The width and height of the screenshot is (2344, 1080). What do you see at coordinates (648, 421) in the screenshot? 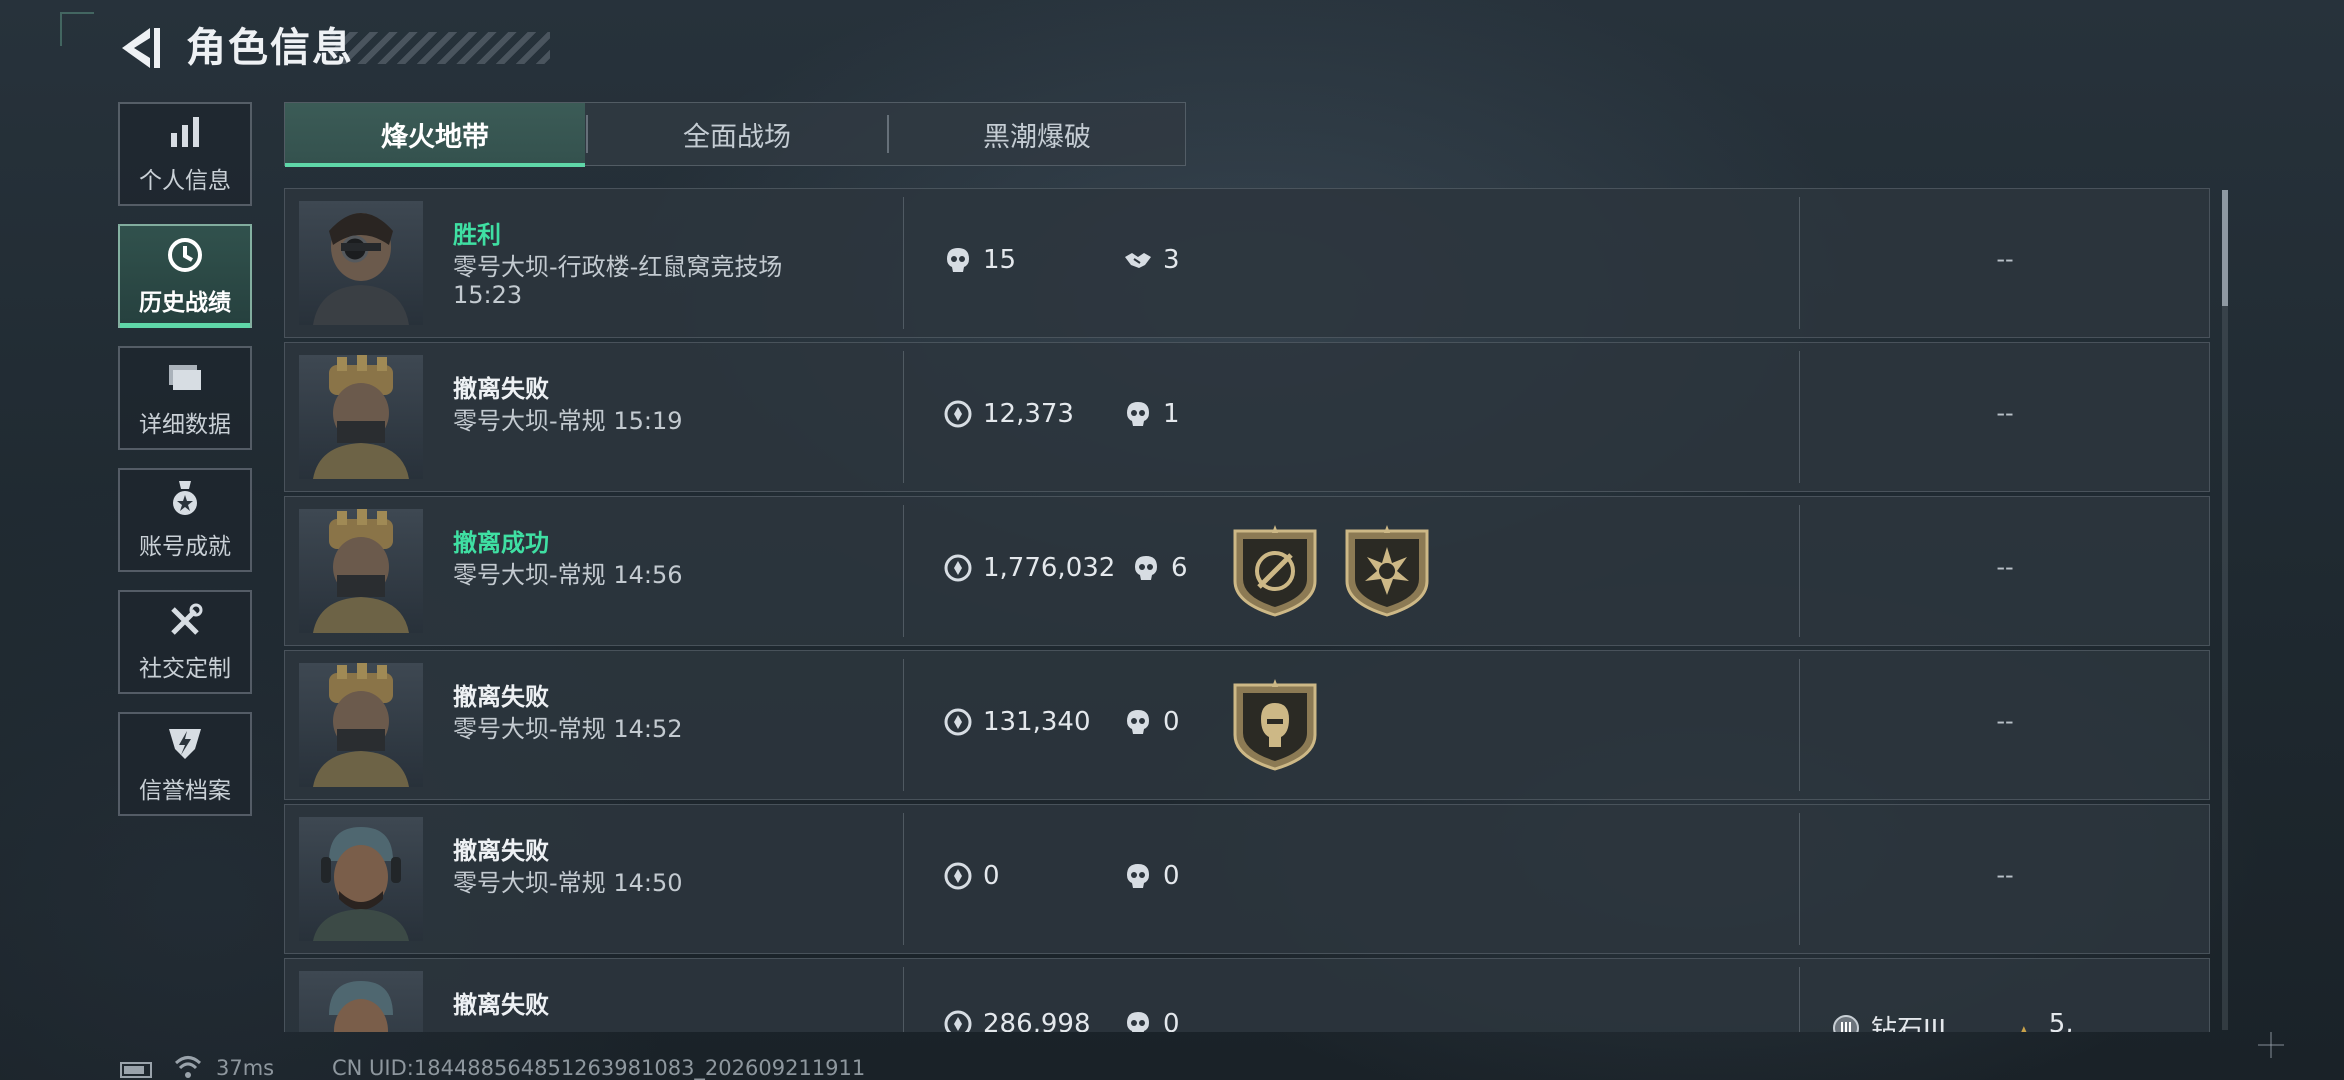
I see `match-time: 15:19` at bounding box center [648, 421].